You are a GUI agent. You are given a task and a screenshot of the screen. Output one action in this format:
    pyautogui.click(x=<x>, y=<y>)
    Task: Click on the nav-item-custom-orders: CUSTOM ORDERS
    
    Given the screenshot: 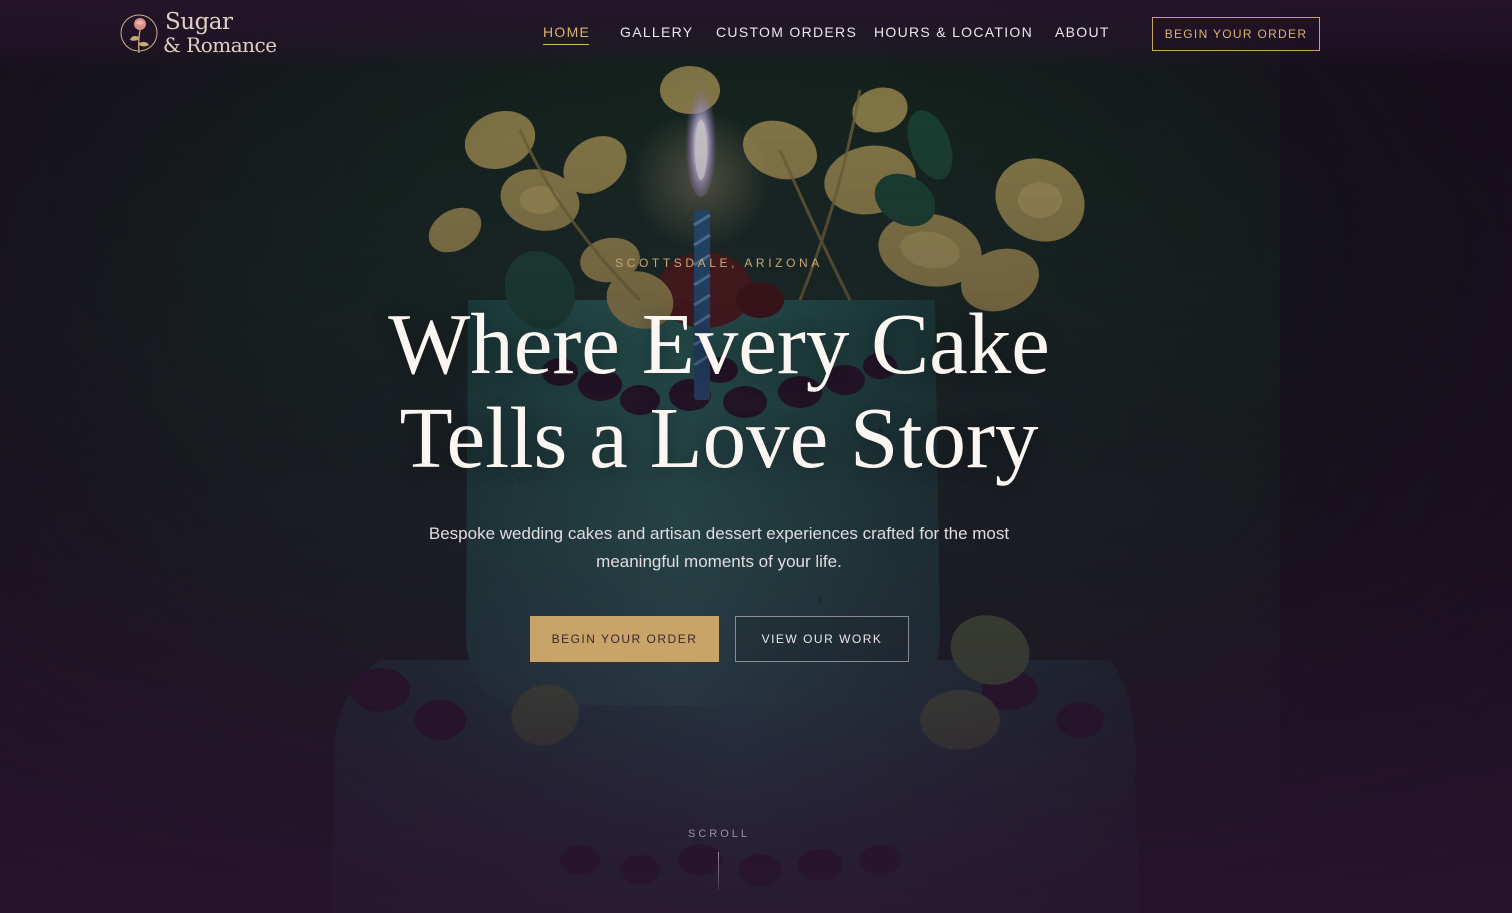 What is the action you would take?
    pyautogui.click(x=786, y=32)
    